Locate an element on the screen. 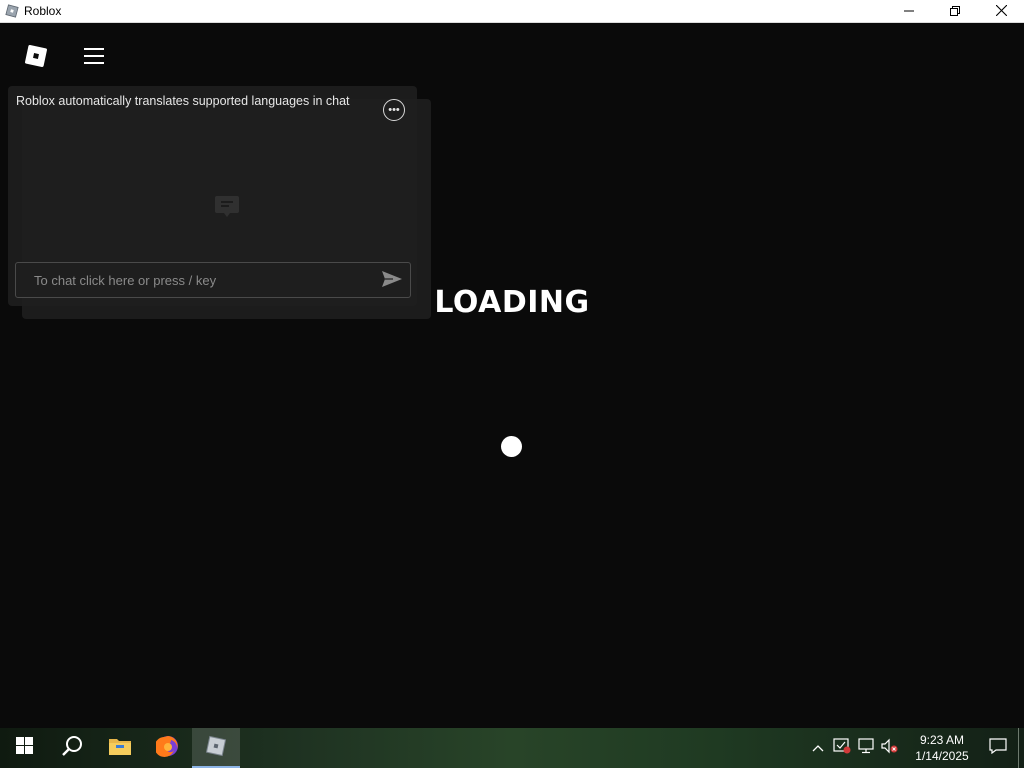 The width and height of the screenshot is (1024, 768). window-titlebar: Roblox is located at coordinates (512, 11).